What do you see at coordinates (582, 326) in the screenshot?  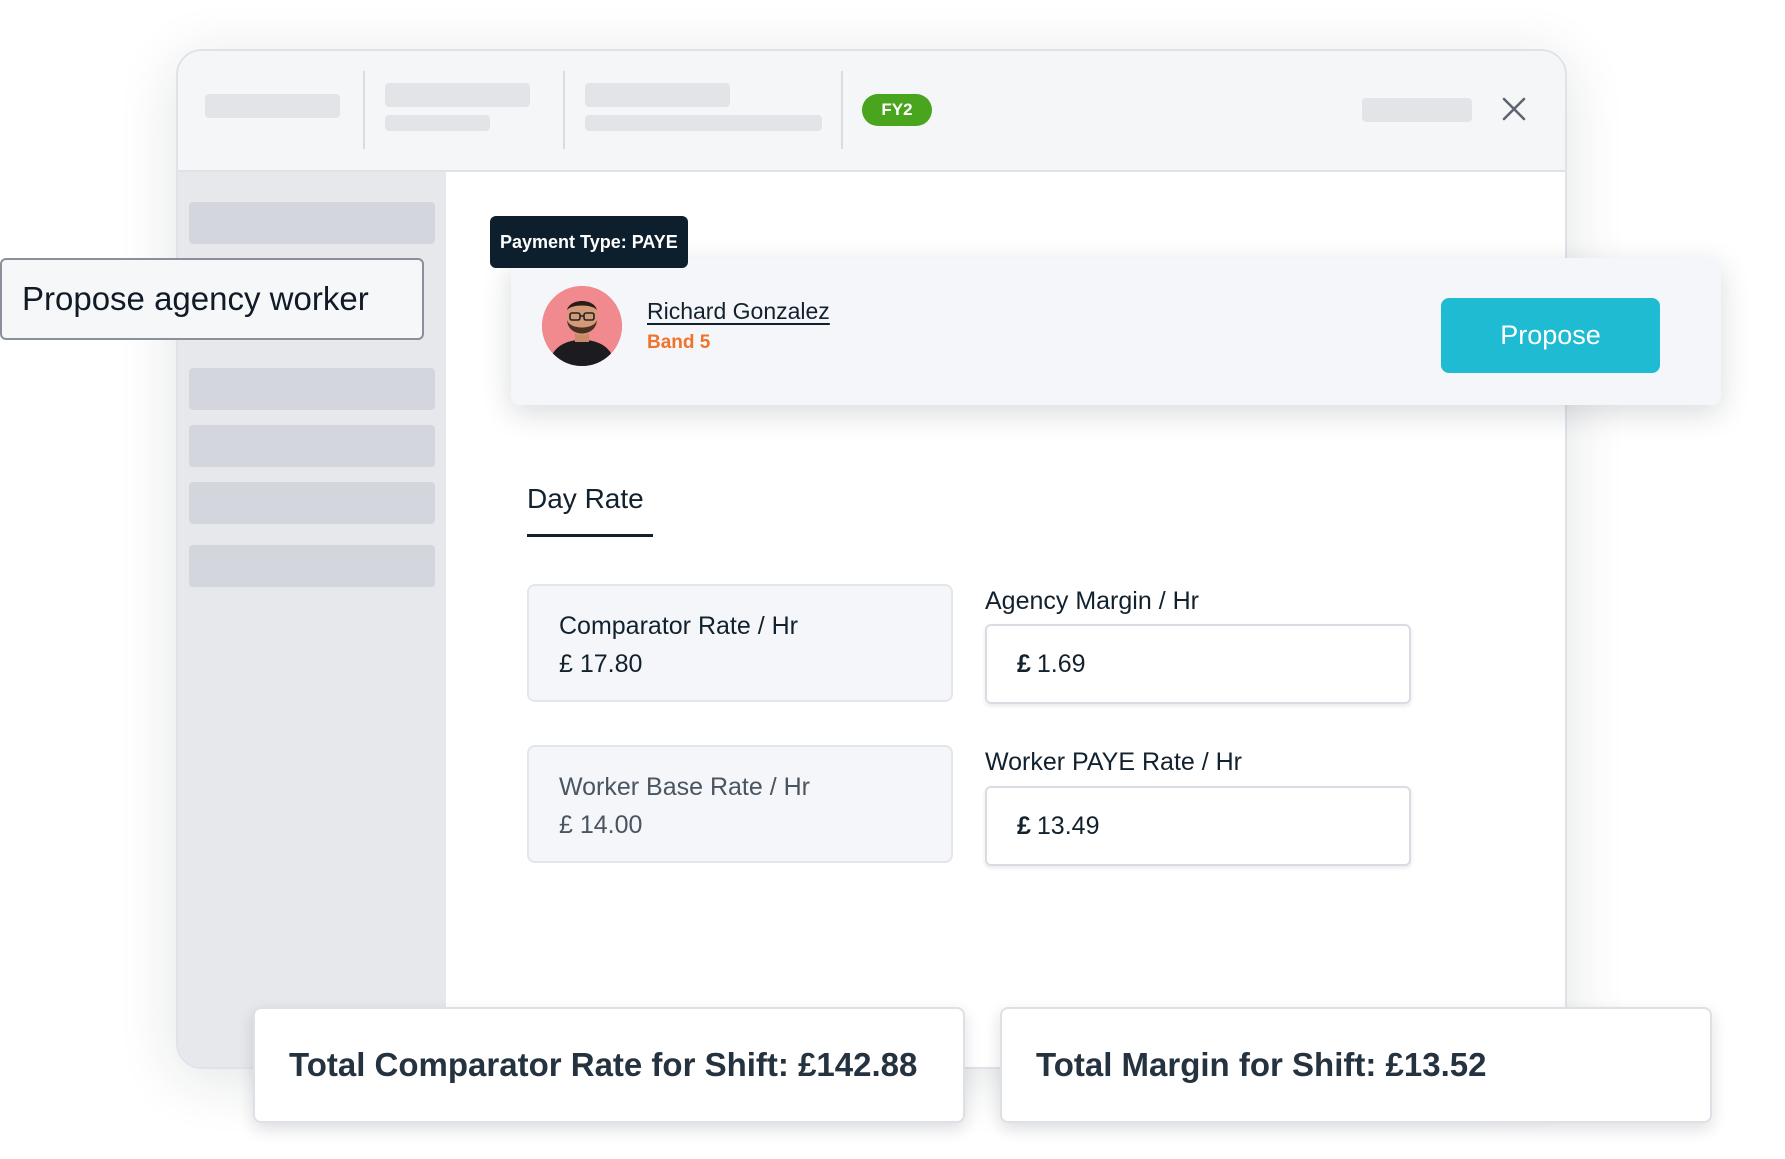 I see `avatar` at bounding box center [582, 326].